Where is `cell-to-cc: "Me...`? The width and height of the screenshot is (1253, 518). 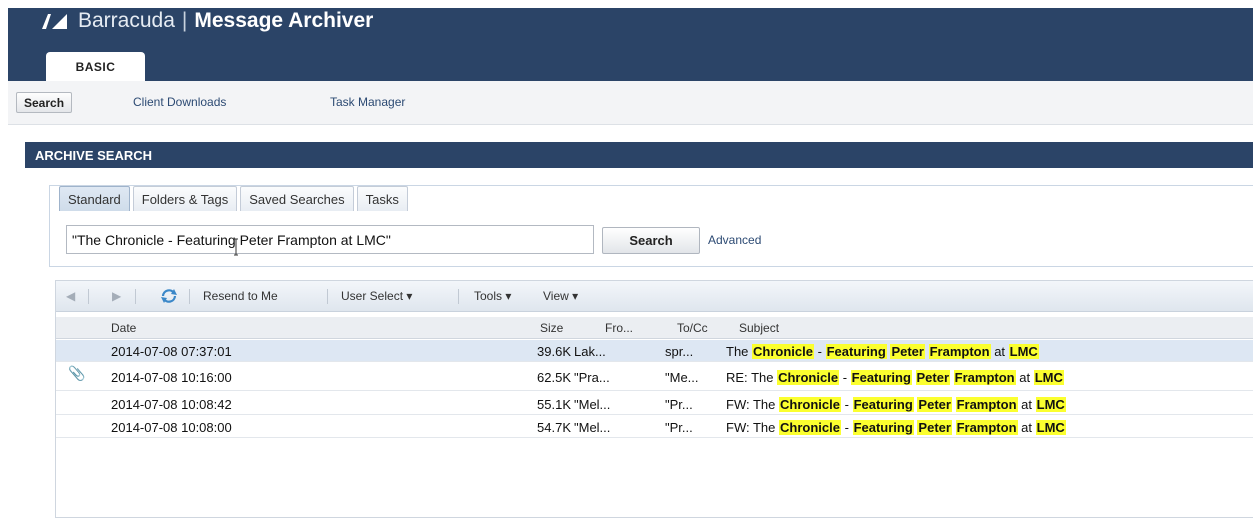
cell-to-cc: "Me... is located at coordinates (682, 377).